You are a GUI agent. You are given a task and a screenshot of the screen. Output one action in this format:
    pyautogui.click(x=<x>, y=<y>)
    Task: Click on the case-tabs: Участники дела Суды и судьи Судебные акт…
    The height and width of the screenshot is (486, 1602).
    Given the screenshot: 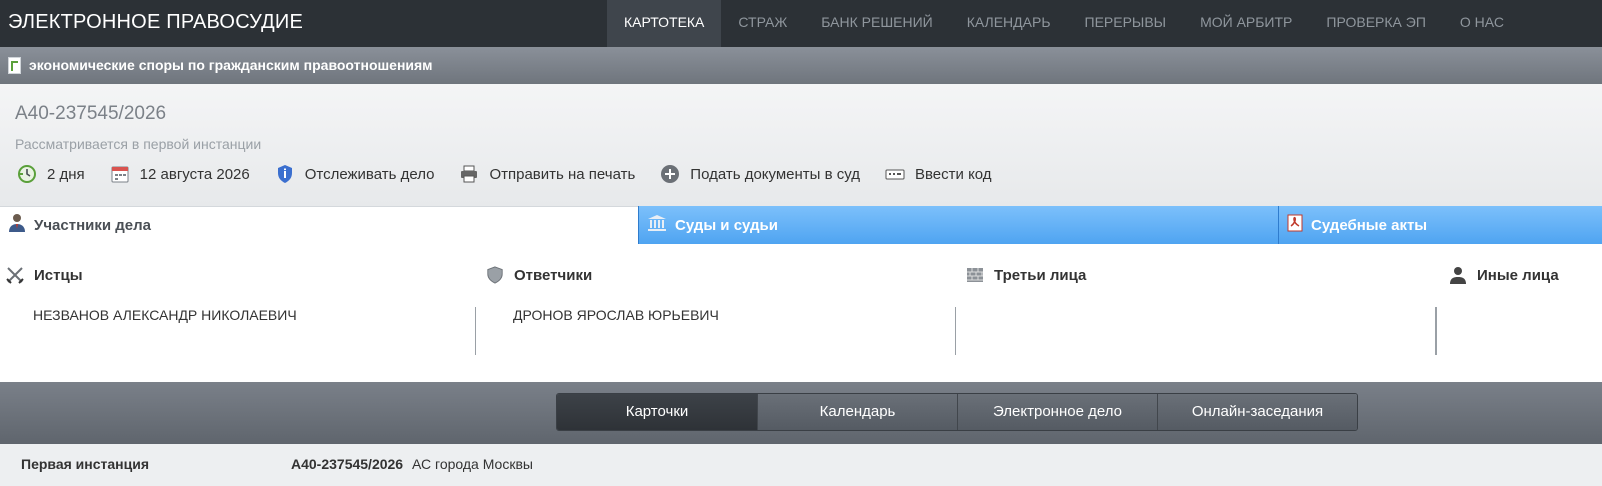 What is the action you would take?
    pyautogui.click(x=801, y=225)
    